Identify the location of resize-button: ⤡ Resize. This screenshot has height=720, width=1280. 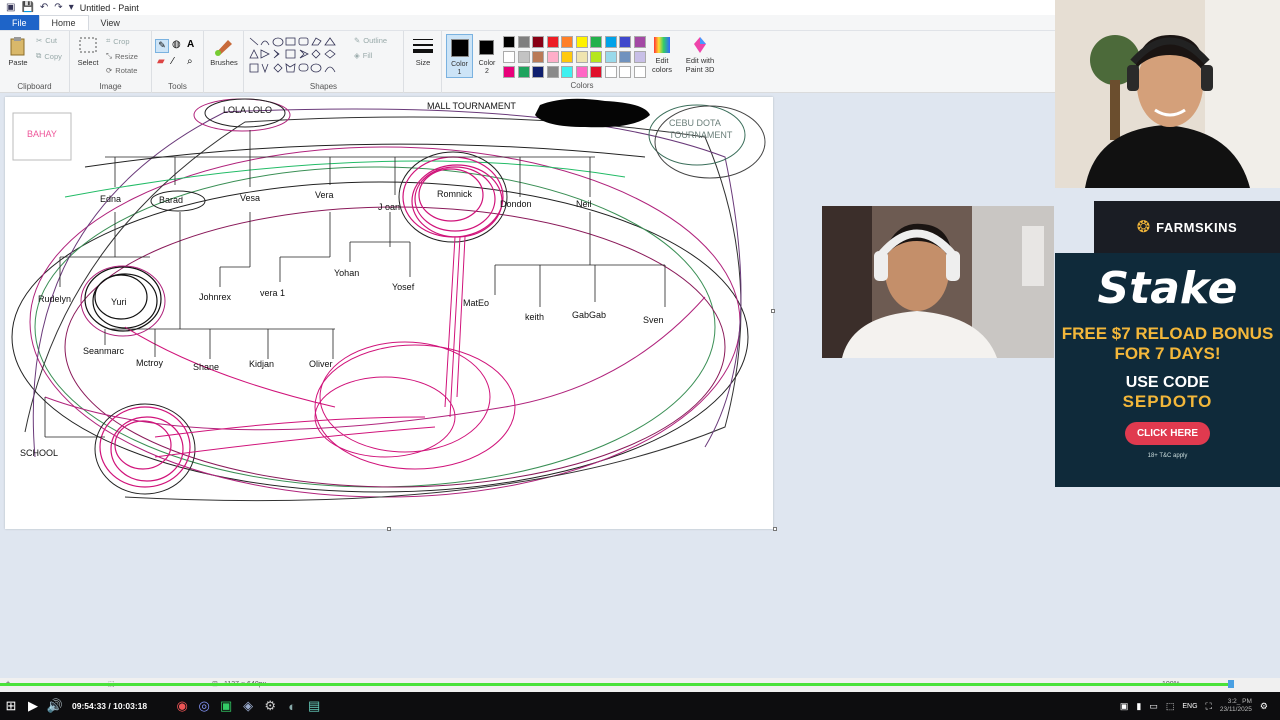
(122, 56).